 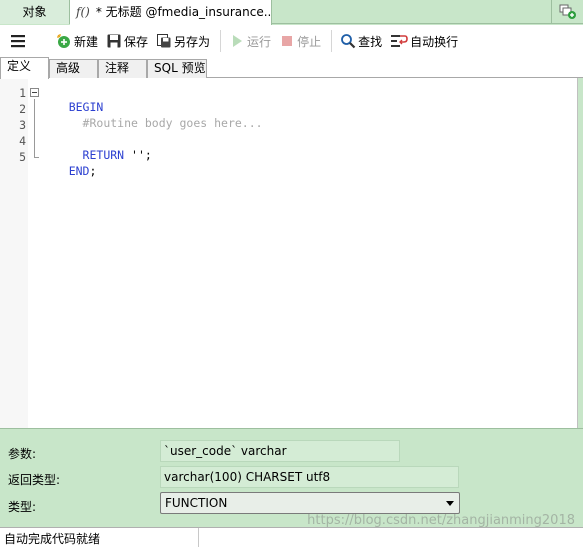 What do you see at coordinates (114, 41) in the screenshot?
I see `save-icon` at bounding box center [114, 41].